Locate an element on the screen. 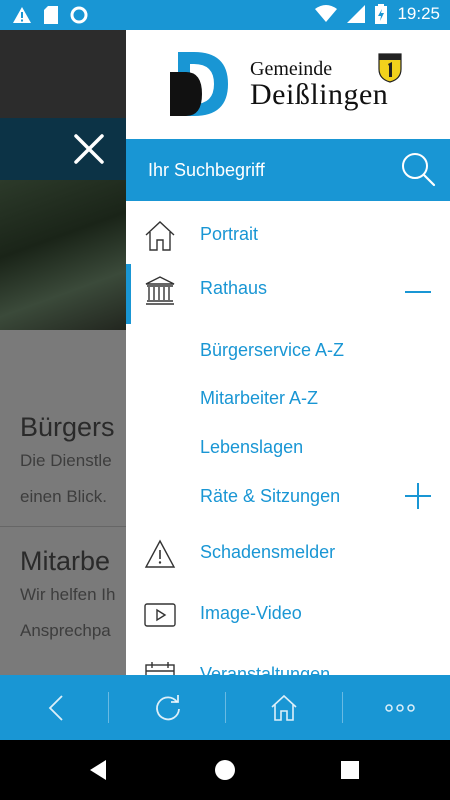 This screenshot has width=450, height=800. status-time: 19:25 is located at coordinates (418, 13).